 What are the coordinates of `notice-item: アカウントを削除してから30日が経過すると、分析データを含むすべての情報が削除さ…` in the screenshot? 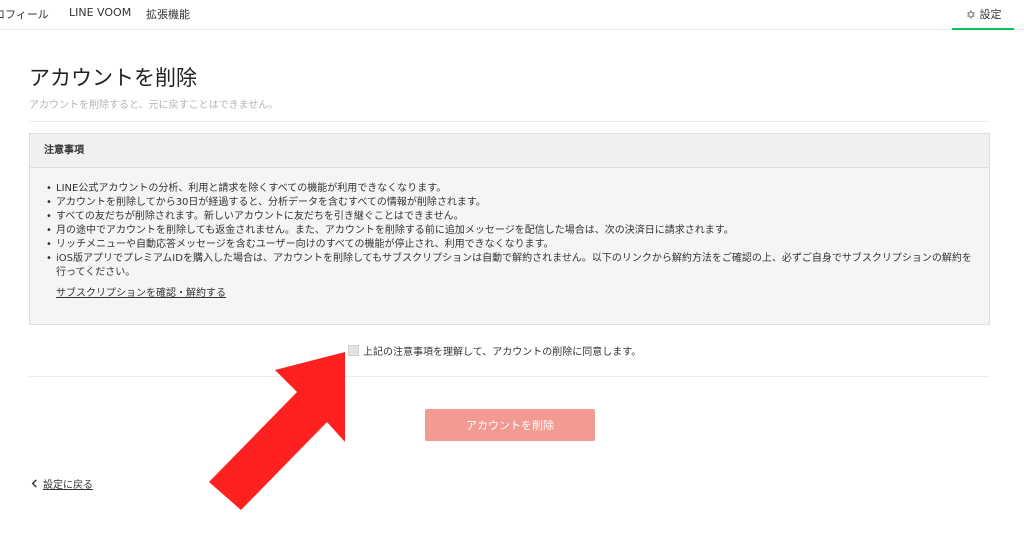 It's located at (509, 203).